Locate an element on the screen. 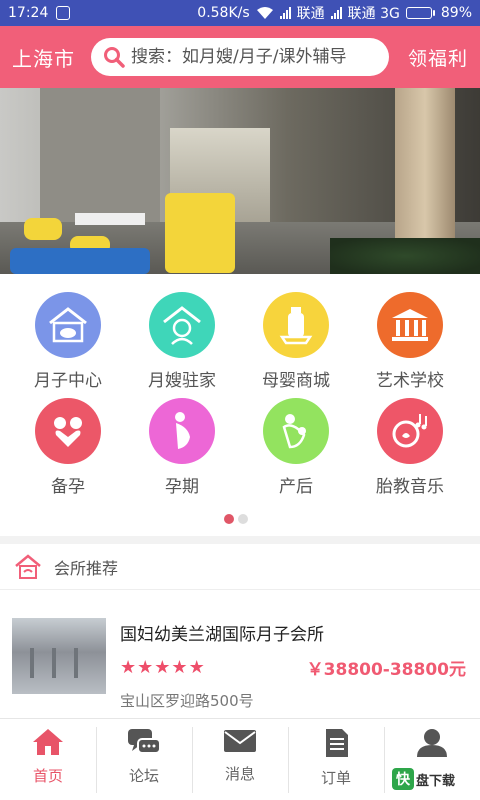 Image resolution: width=480 pixels, height=800 pixels. music-heart-icon is located at coordinates (410, 431).